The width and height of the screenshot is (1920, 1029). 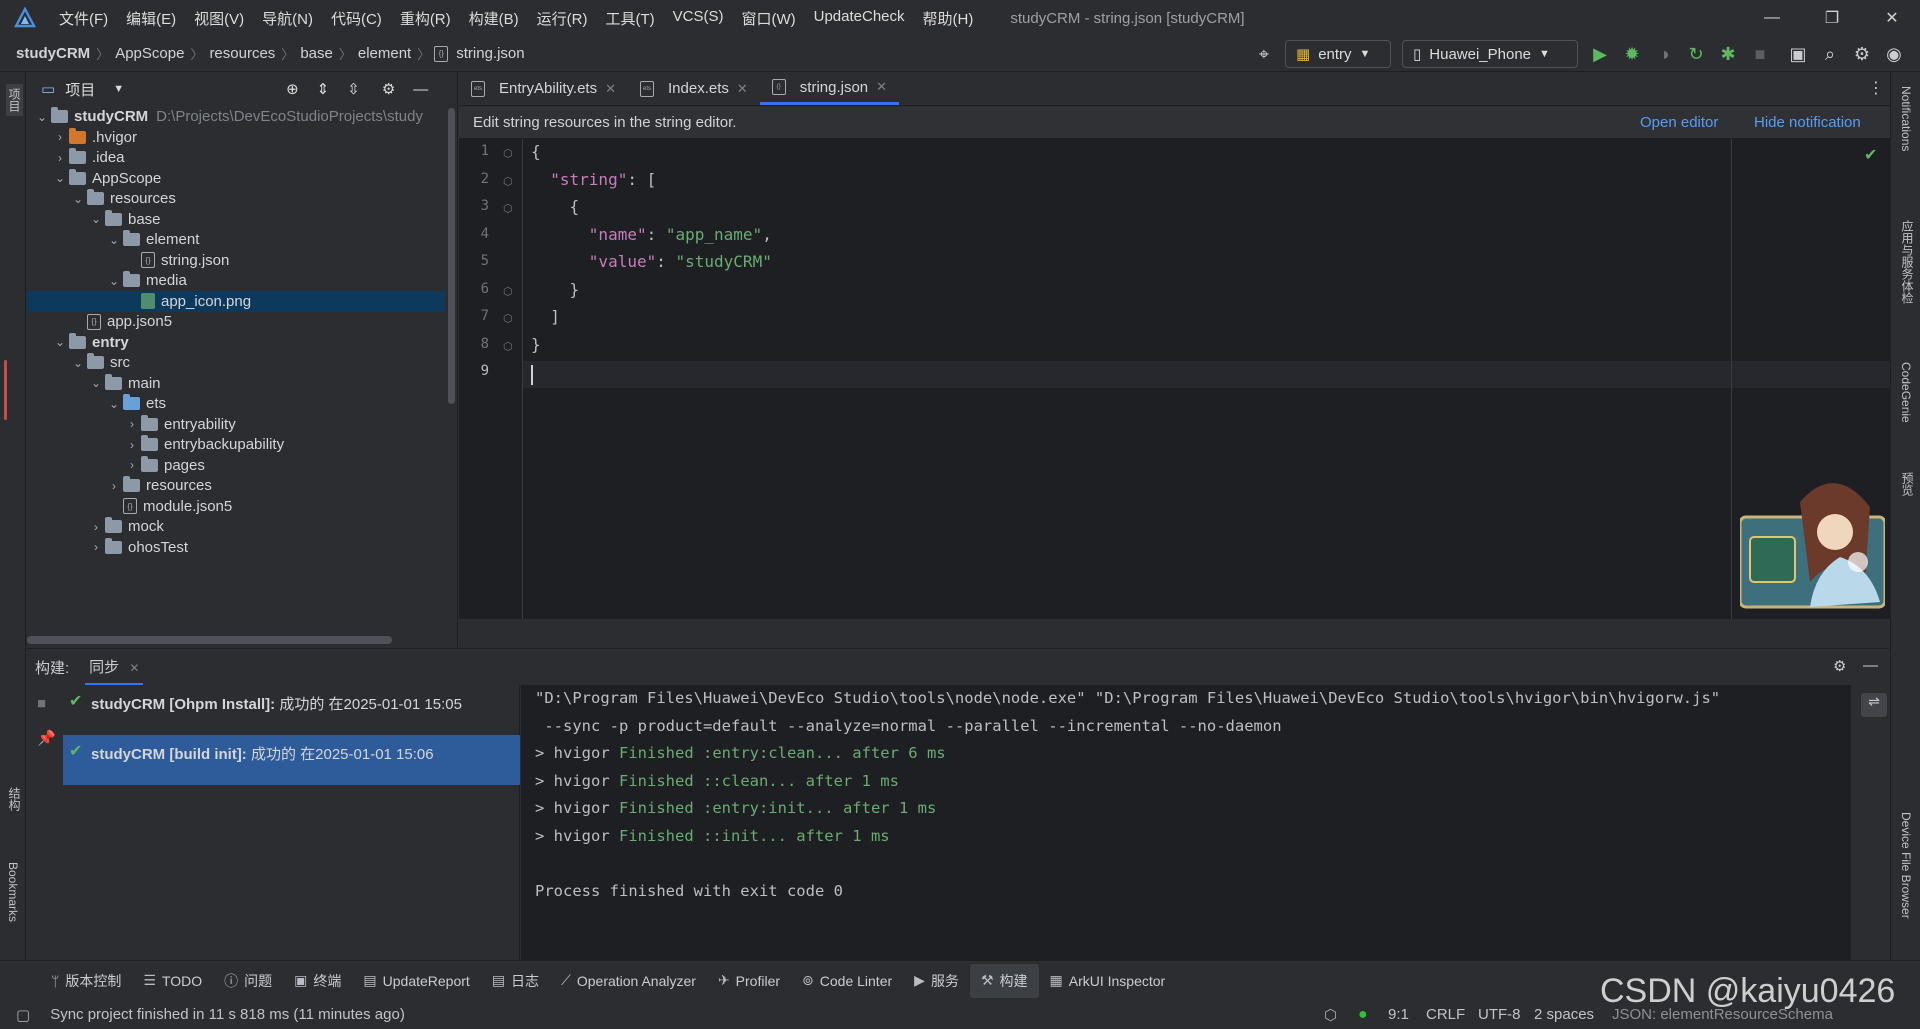 What do you see at coordinates (562, 18) in the screenshot?
I see `menu-item: 运行(R)` at bounding box center [562, 18].